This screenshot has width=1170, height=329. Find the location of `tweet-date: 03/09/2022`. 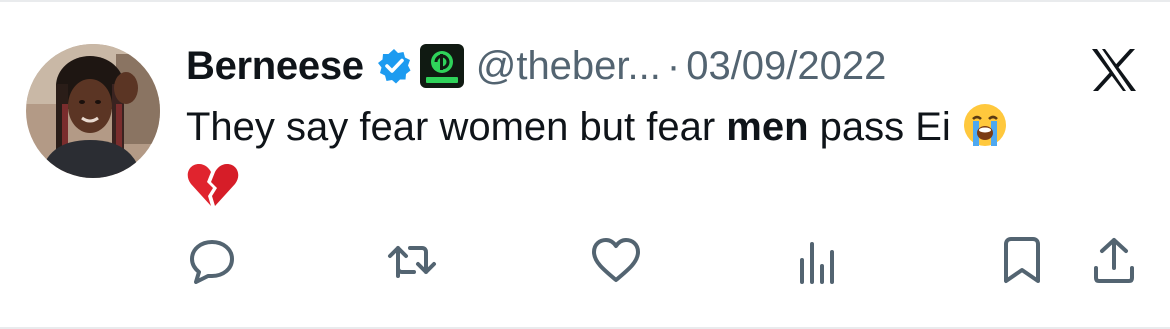

tweet-date: 03/09/2022 is located at coordinates (786, 66).